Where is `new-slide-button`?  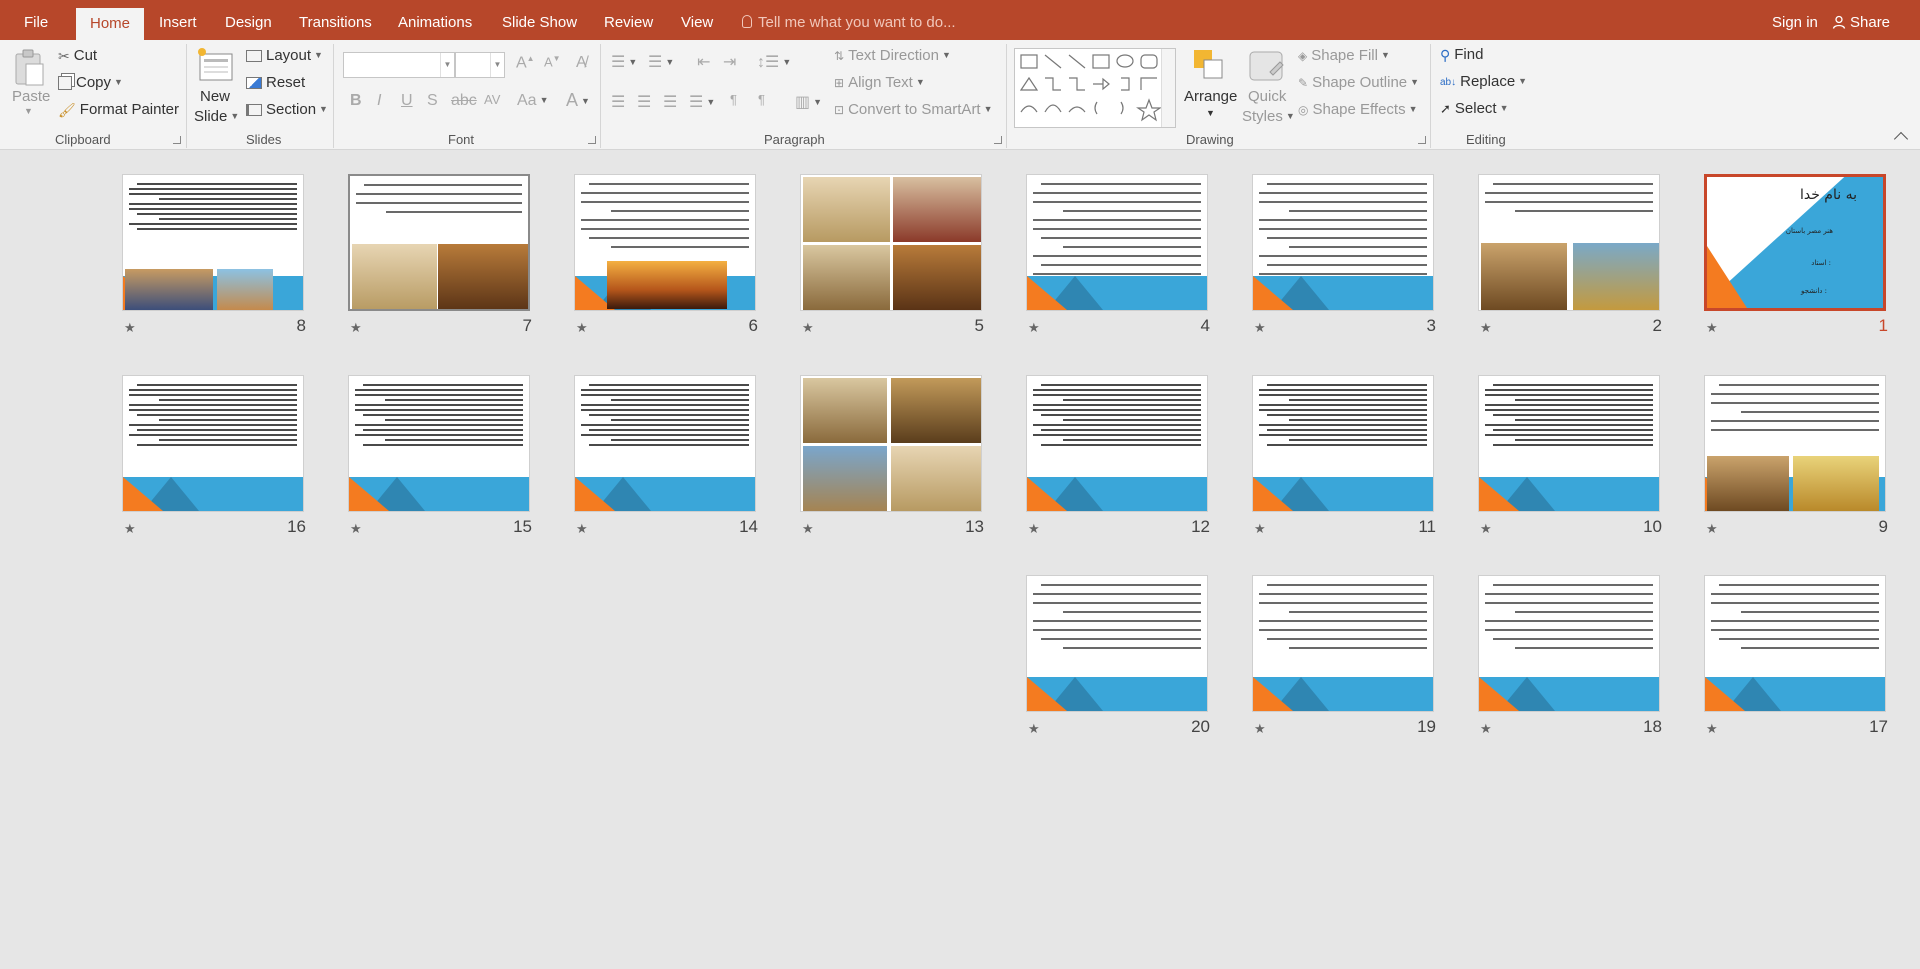
new-slide-button is located at coordinates (216, 69).